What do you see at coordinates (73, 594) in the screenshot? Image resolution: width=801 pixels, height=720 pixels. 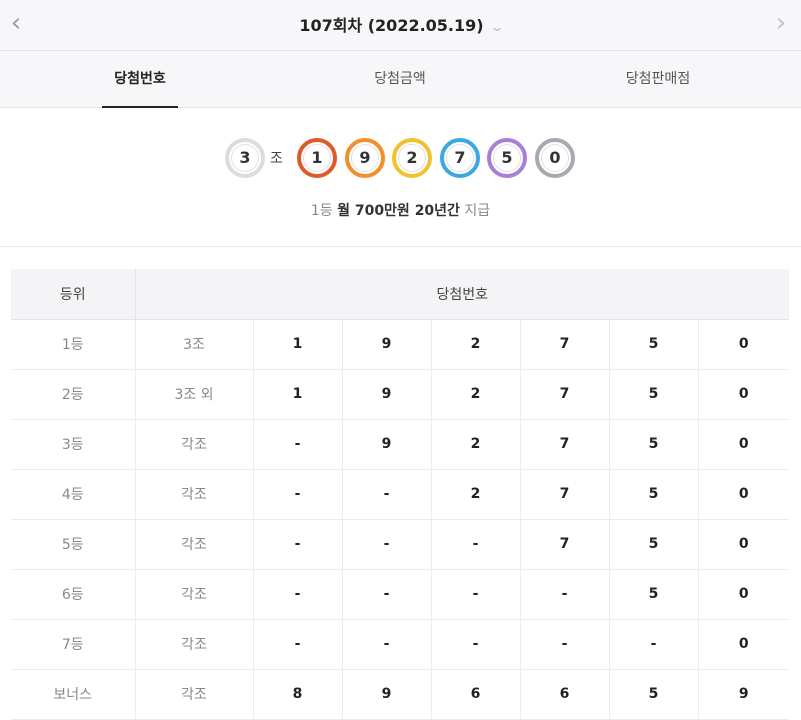 I see `rank-cell: 6등` at bounding box center [73, 594].